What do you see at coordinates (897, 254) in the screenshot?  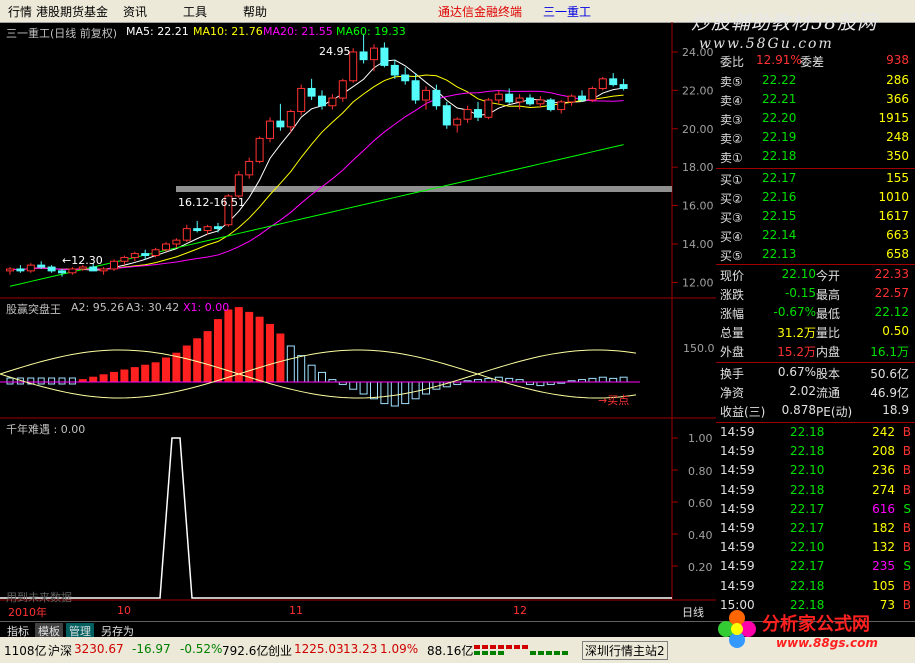 I see `quote-cell: 658` at bounding box center [897, 254].